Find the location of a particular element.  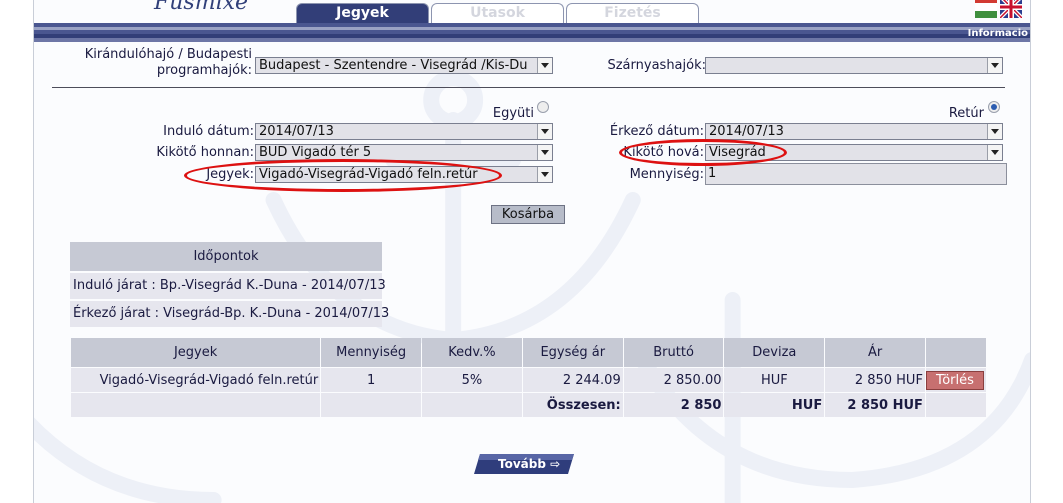

column-header: Jegyek is located at coordinates (196, 352).